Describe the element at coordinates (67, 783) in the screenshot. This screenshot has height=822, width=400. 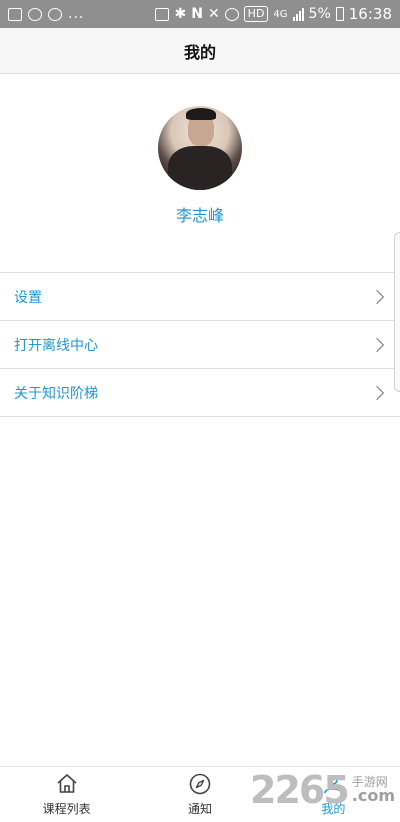
I see `home-icon` at that location.